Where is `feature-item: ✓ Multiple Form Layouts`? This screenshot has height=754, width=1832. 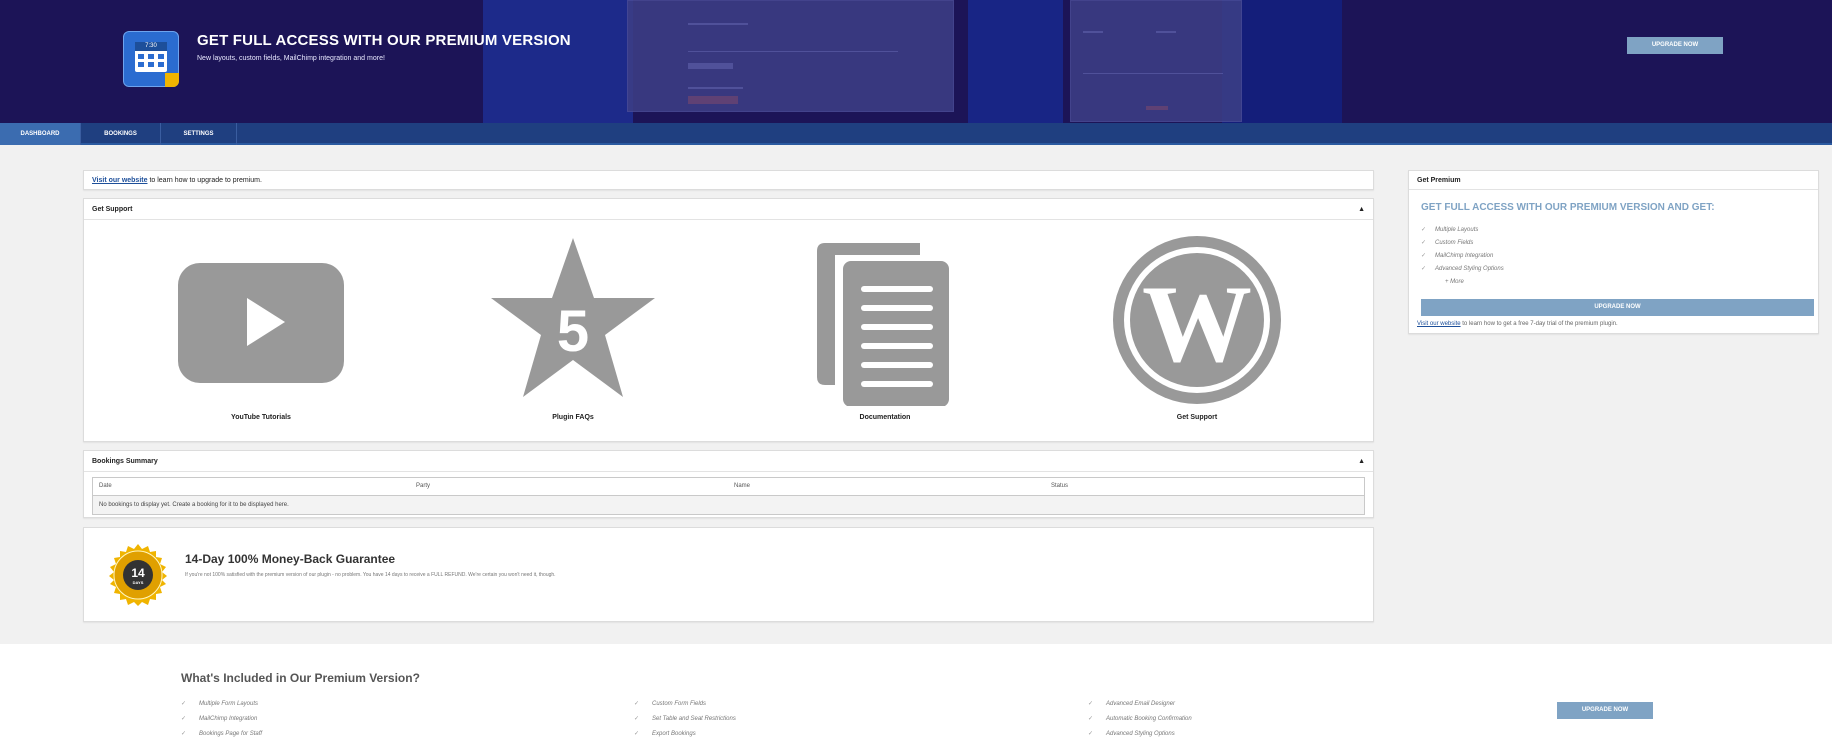
feature-item: ✓ Multiple Form Layouts is located at coordinates (220, 704).